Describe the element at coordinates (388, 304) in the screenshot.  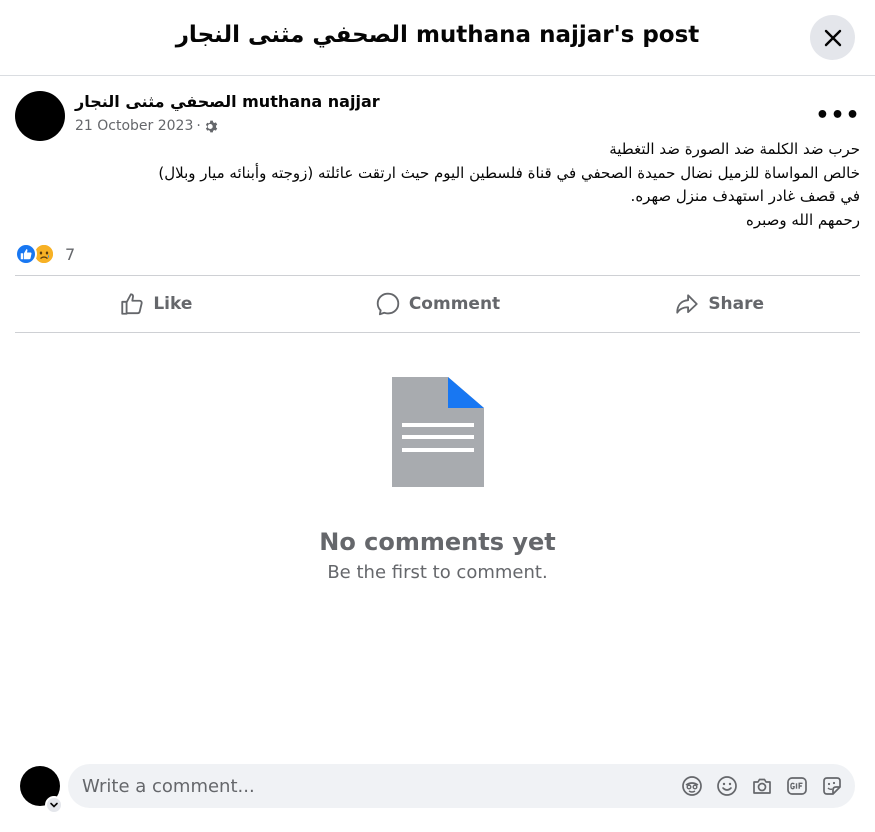
I see `comment-icon` at that location.